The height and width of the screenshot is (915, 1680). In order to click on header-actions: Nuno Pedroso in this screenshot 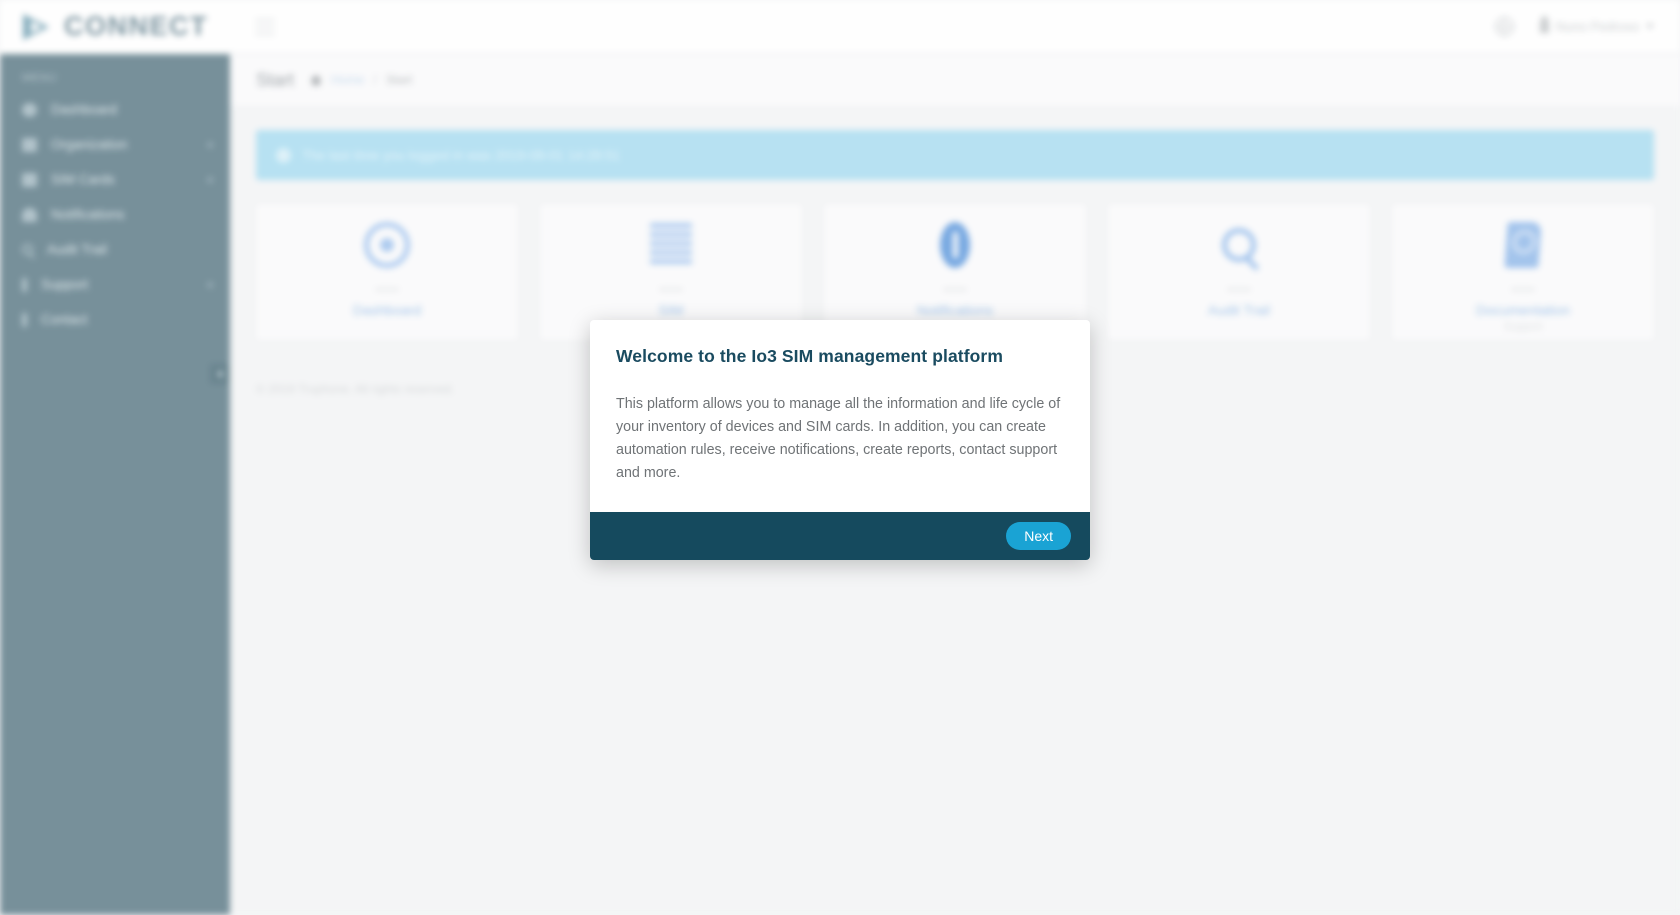, I will do `click(1587, 26)`.